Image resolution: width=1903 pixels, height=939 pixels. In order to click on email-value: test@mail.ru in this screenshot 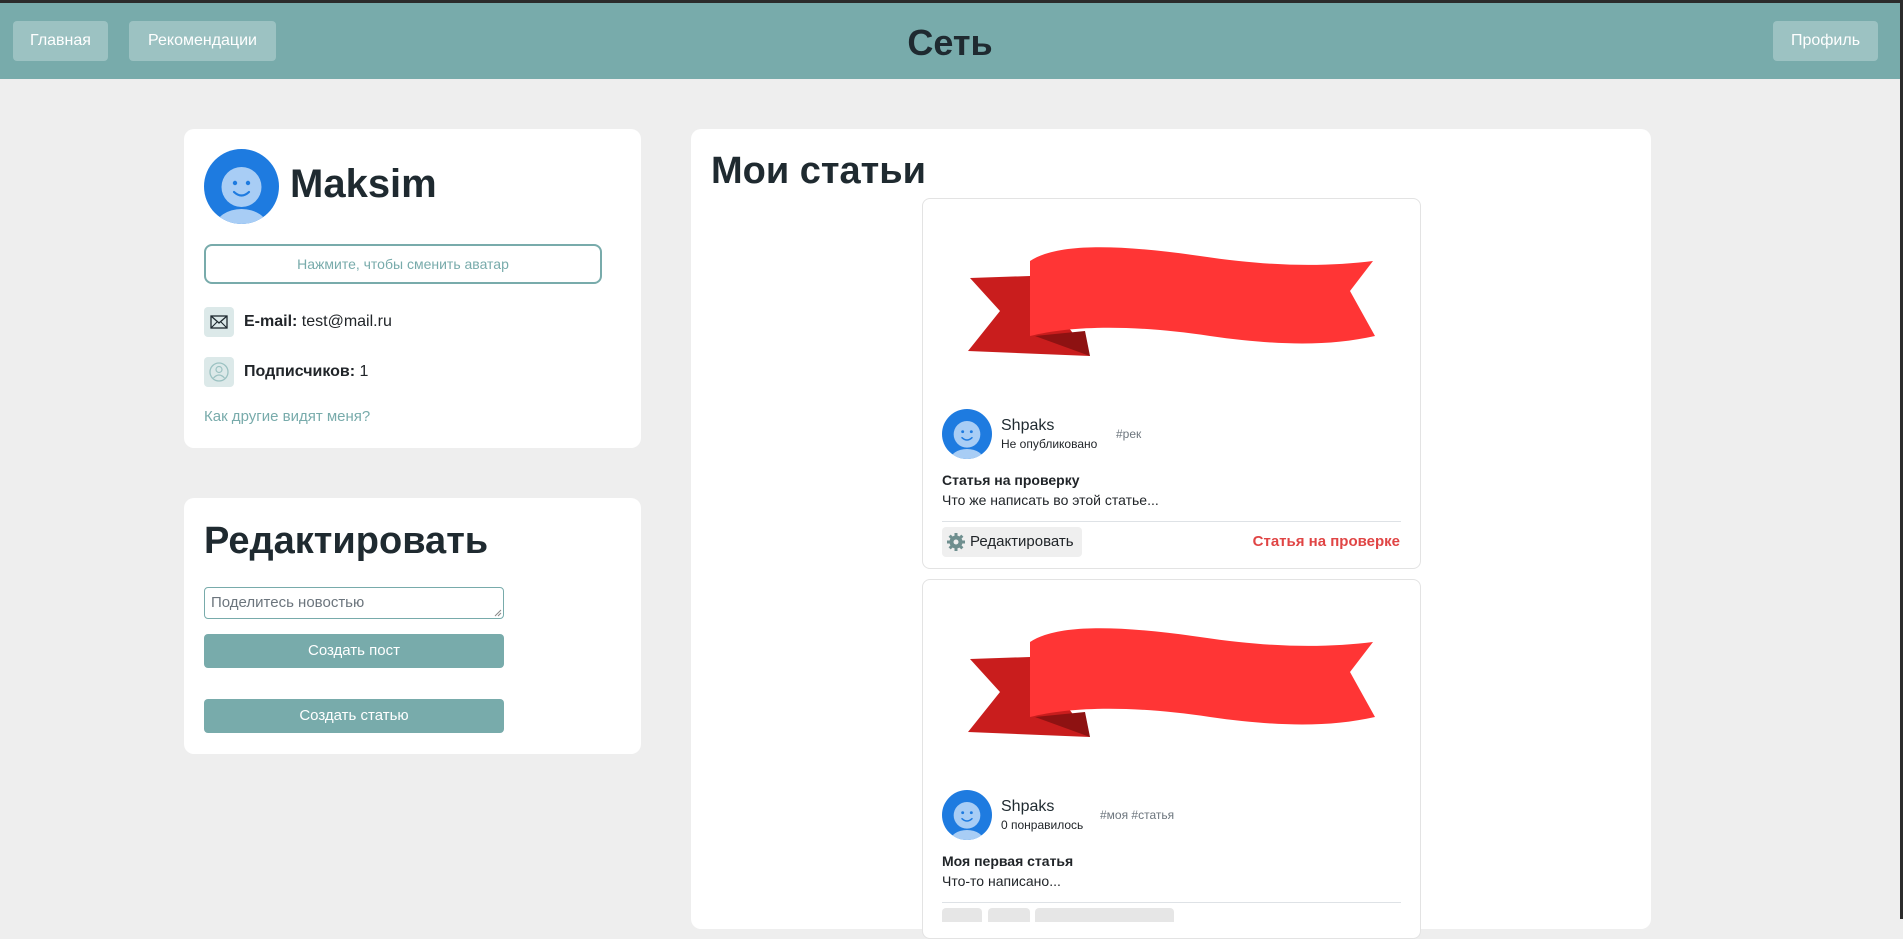, I will do `click(346, 321)`.